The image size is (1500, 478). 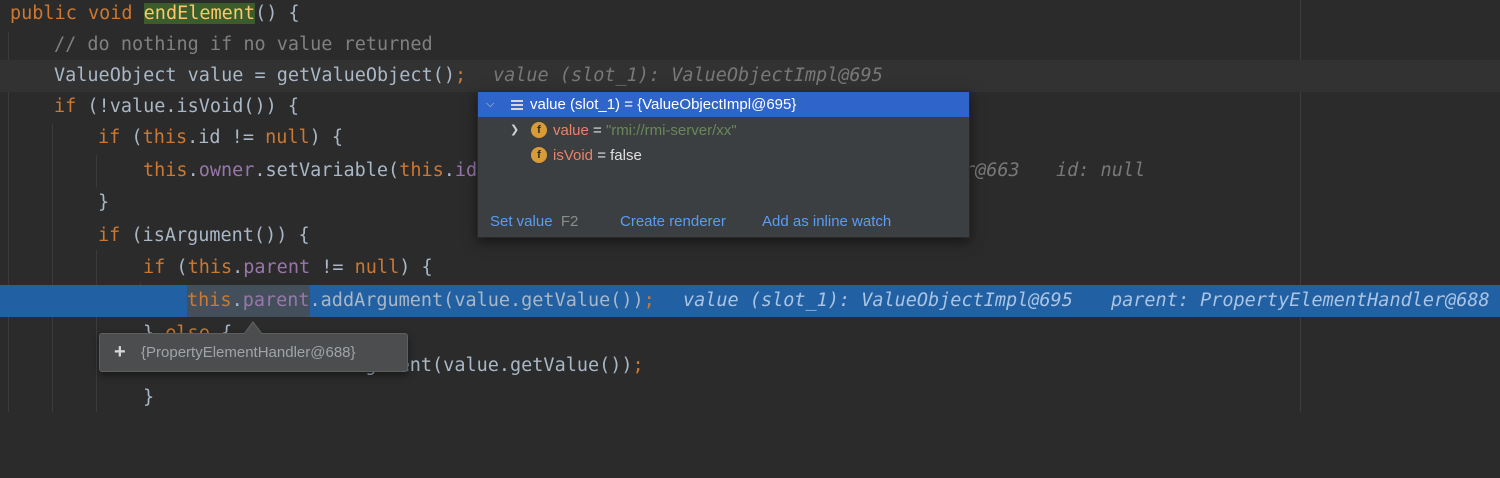 I want to click on tooltip-pointer-fill, so click(x=253, y=328).